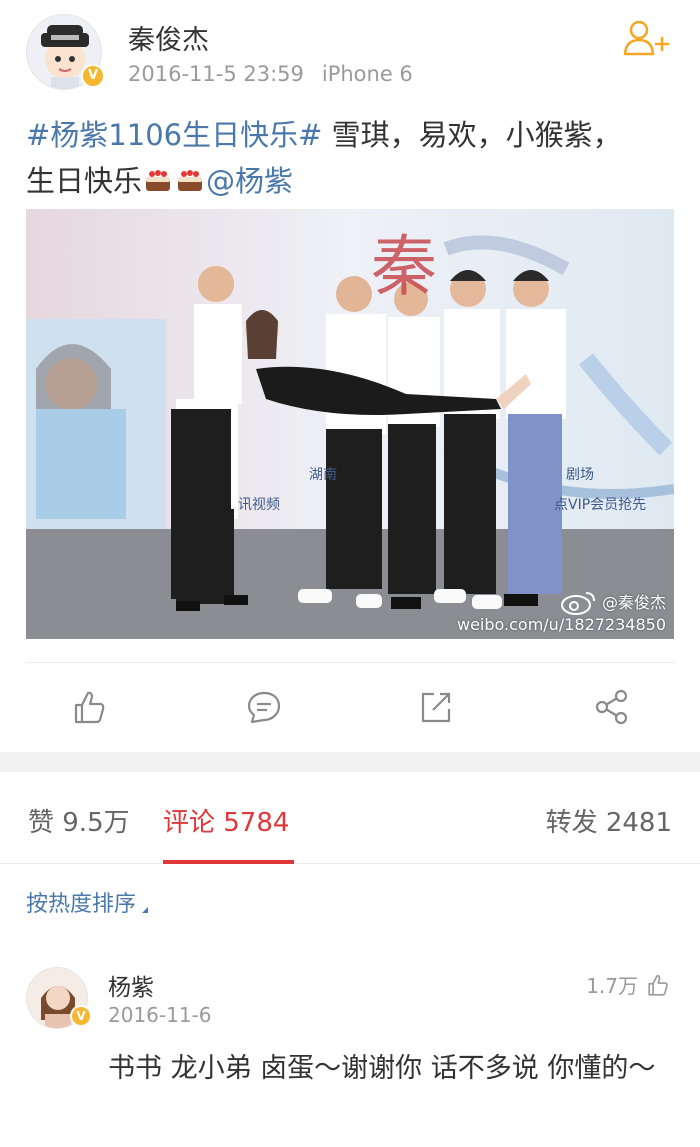 This screenshot has width=700, height=1147. Describe the element at coordinates (228, 862) in the screenshot. I see `active-tab-indicator` at that location.